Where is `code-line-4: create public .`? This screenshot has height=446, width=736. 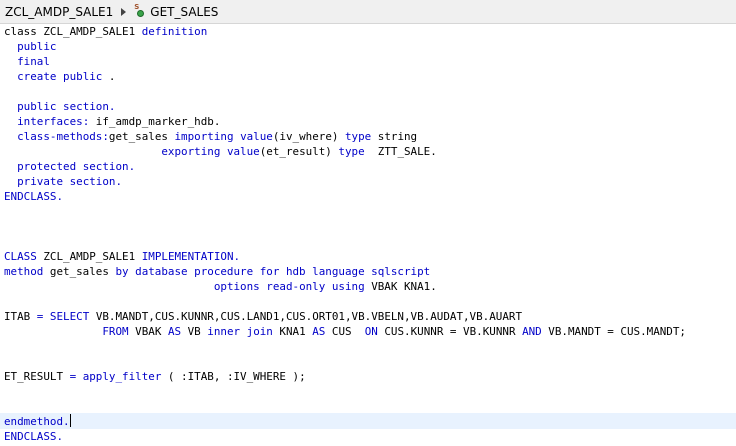 code-line-4: create public . is located at coordinates (66, 76).